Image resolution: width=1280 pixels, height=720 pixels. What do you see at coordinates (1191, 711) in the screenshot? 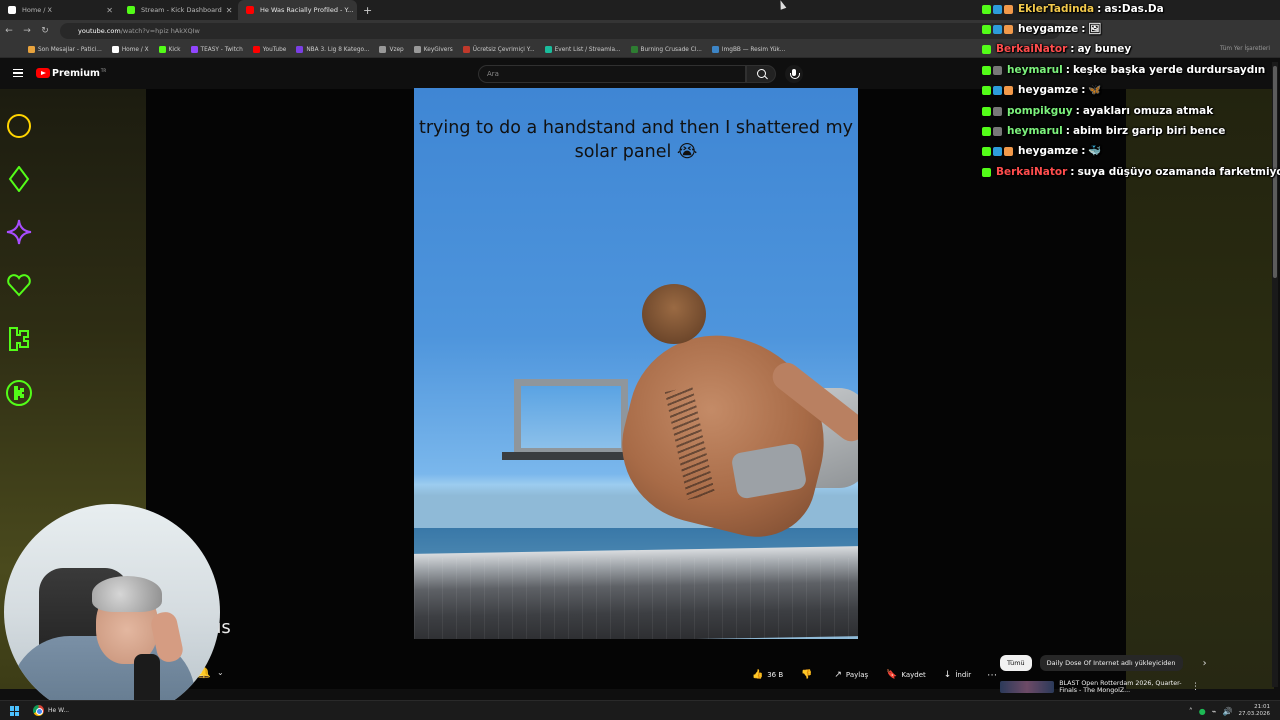
I see `chevron-up-icon: ˄` at bounding box center [1191, 711].